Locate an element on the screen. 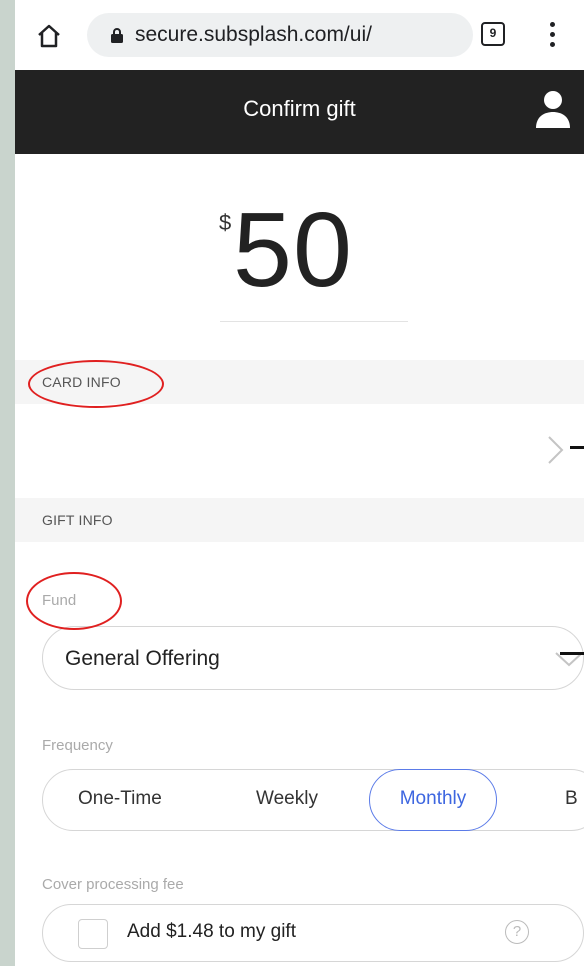 The width and height of the screenshot is (584, 966). processing-fee-checkbox is located at coordinates (93, 934).